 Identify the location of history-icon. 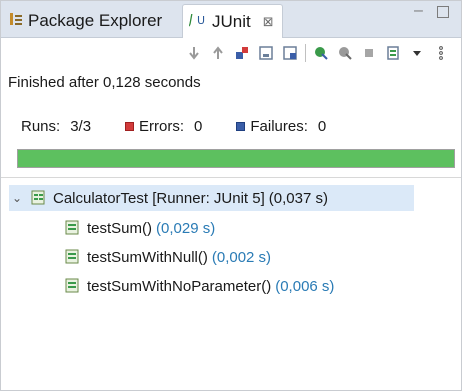
(393, 53).